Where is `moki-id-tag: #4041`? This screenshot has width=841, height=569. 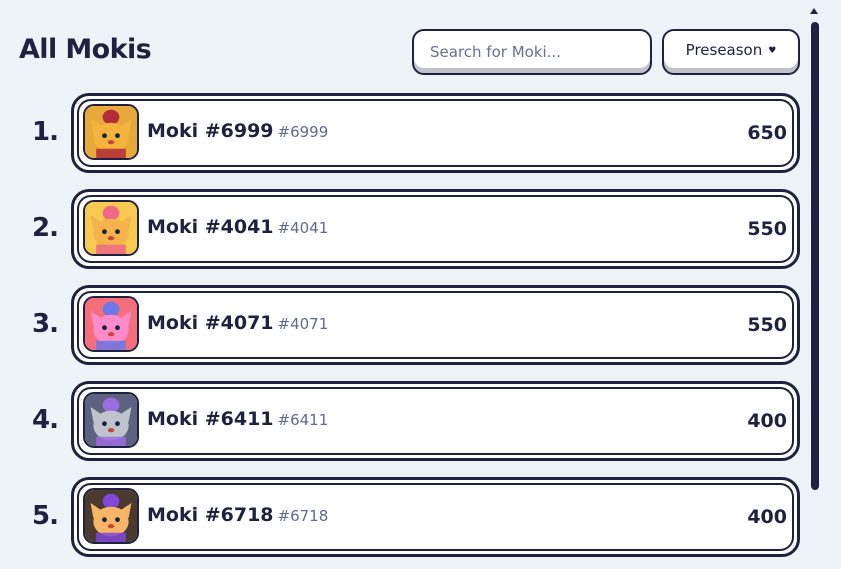
moki-id-tag: #4041 is located at coordinates (303, 228).